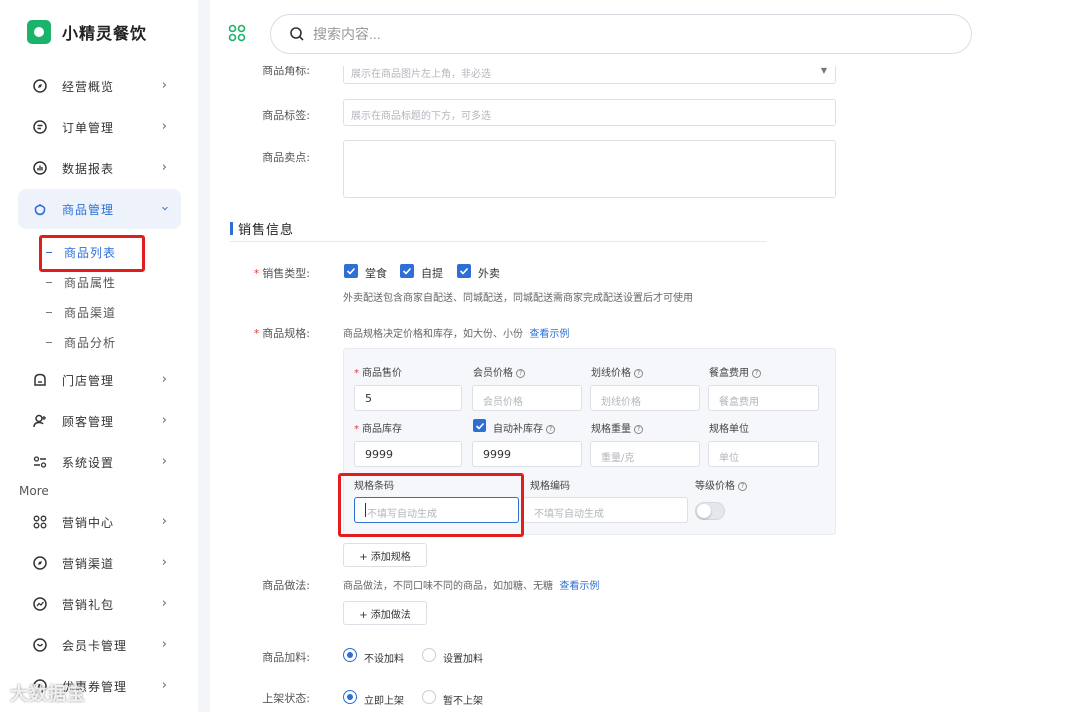  What do you see at coordinates (407, 271) in the screenshot?
I see `sale-type-pickup-checkbox` at bounding box center [407, 271].